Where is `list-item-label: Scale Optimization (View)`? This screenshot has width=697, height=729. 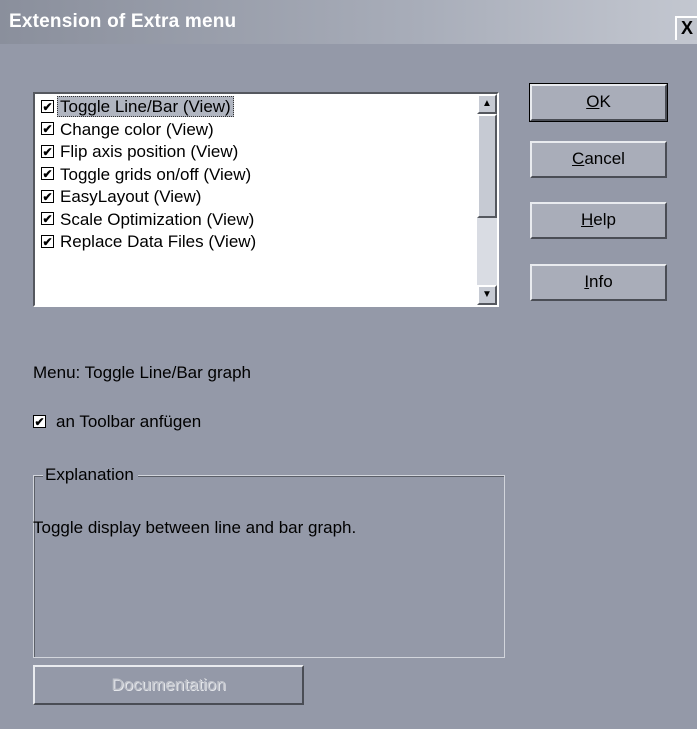
list-item-label: Scale Optimization (View) is located at coordinates (157, 219).